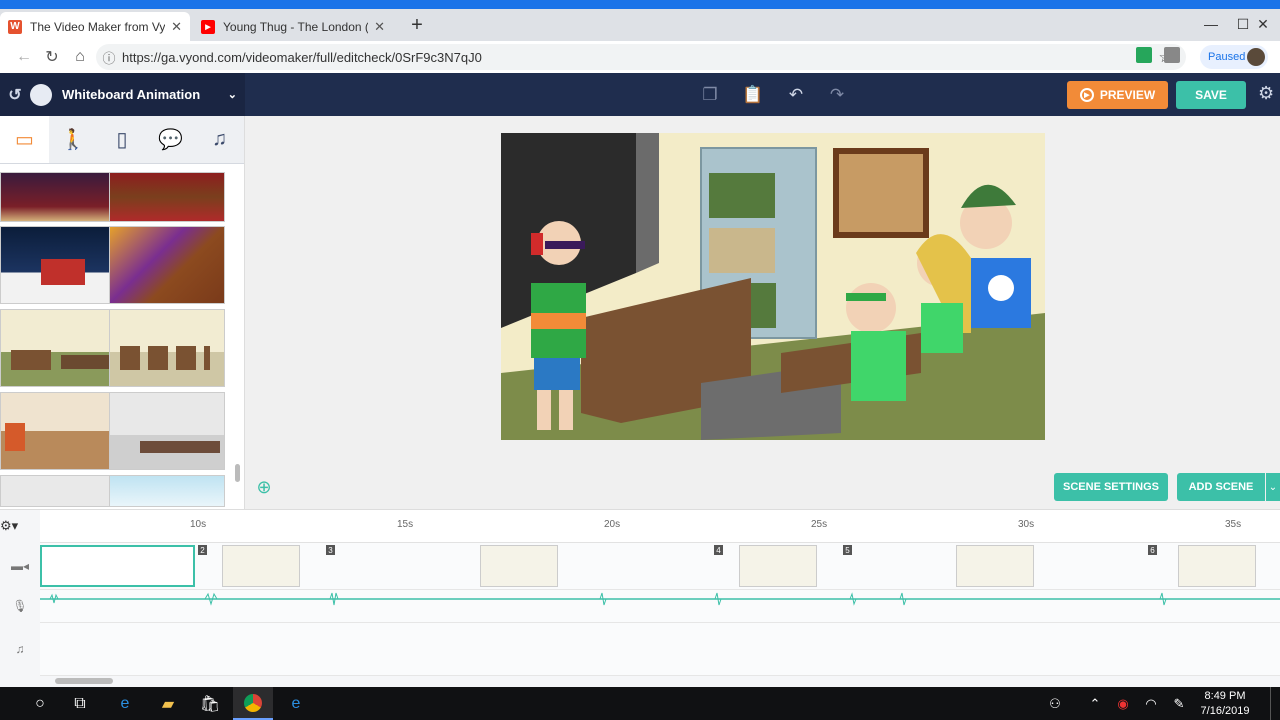  I want to click on scene-thumb-selected, so click(117, 566).